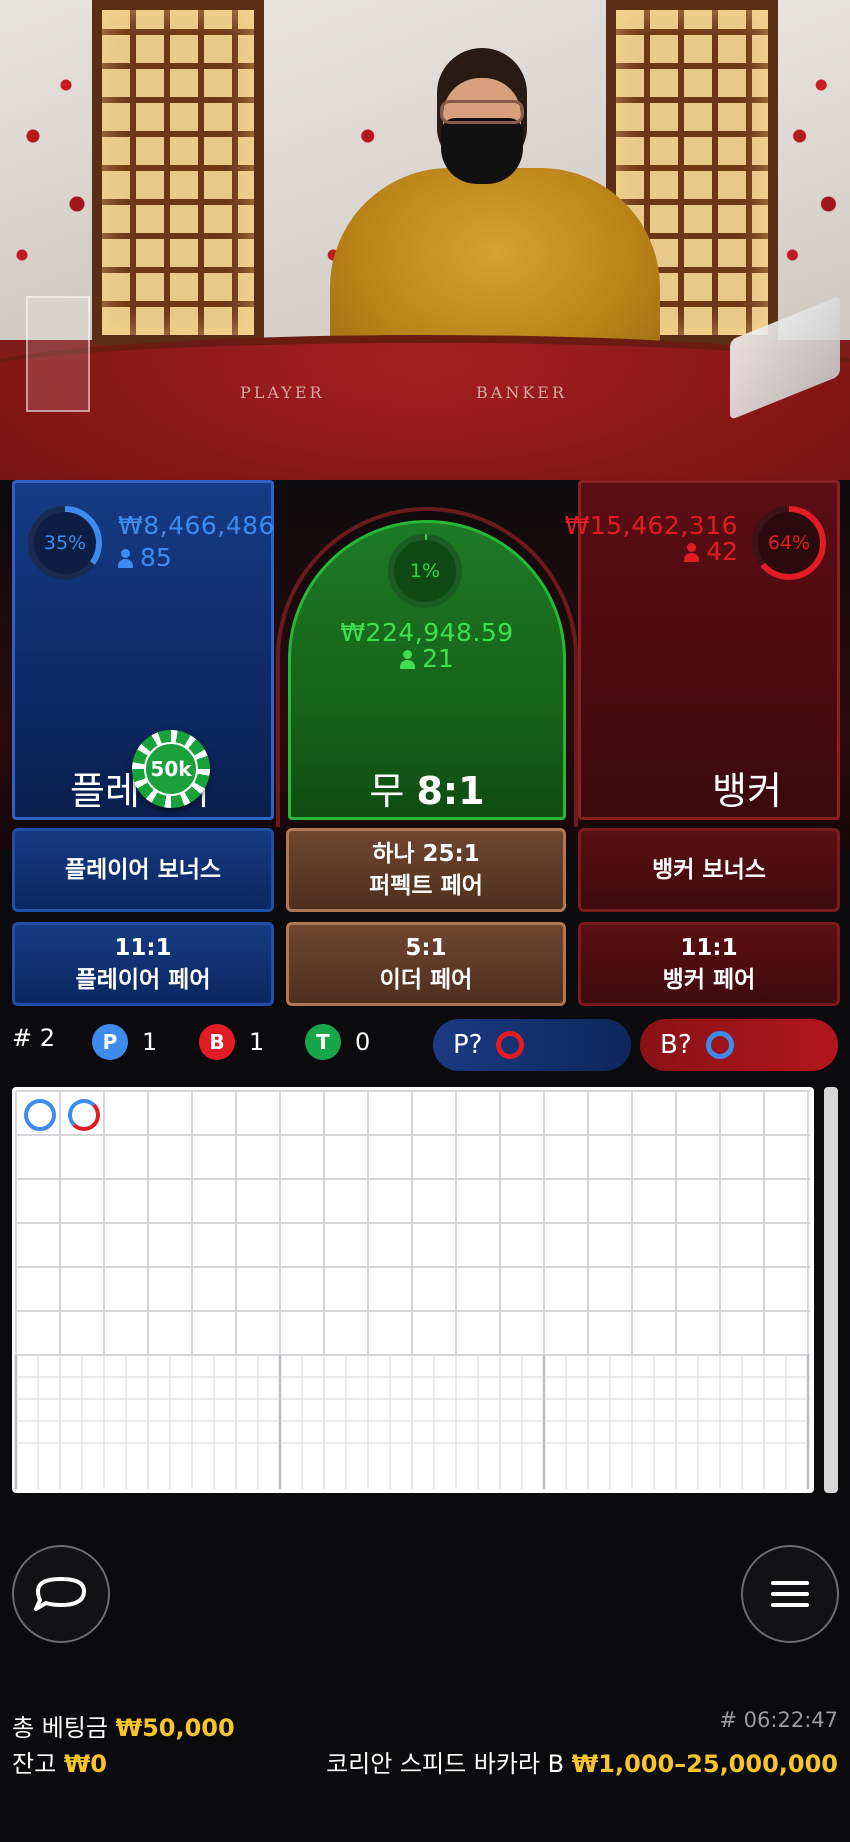  I want to click on felt-label-player: PLAYER, so click(282, 392).